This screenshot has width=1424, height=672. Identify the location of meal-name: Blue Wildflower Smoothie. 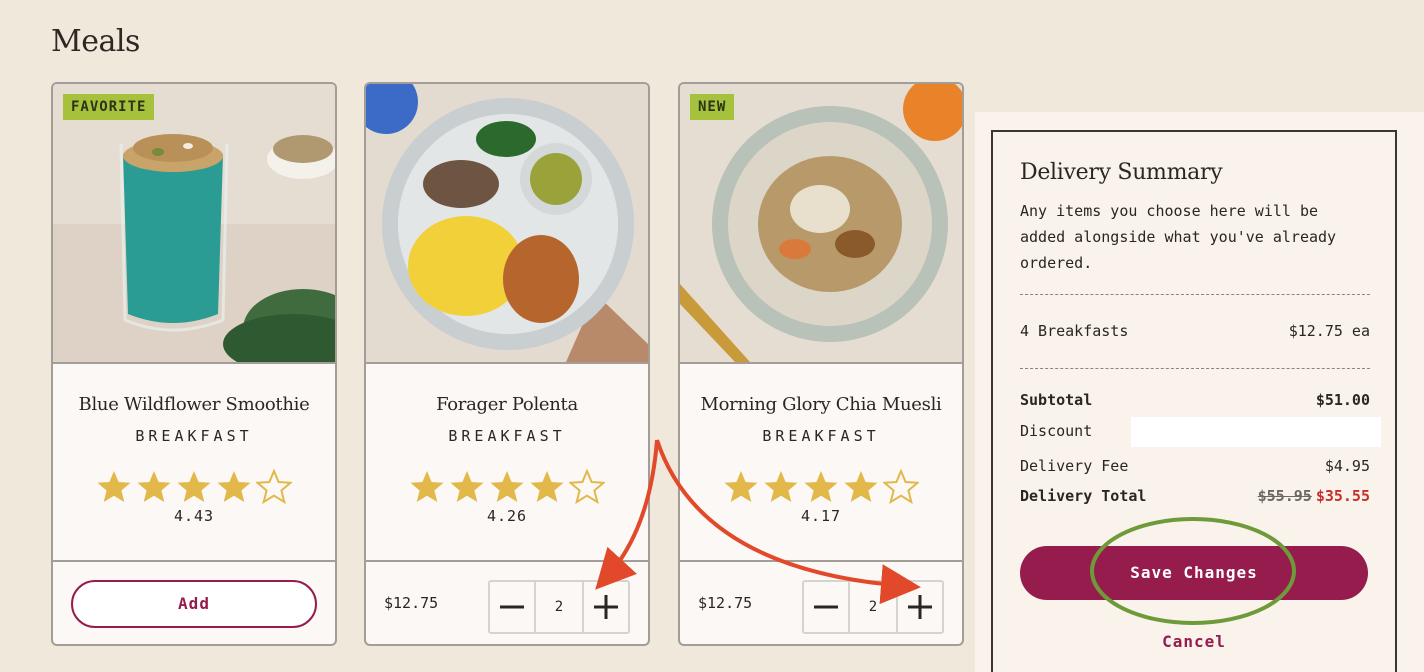
(194, 404).